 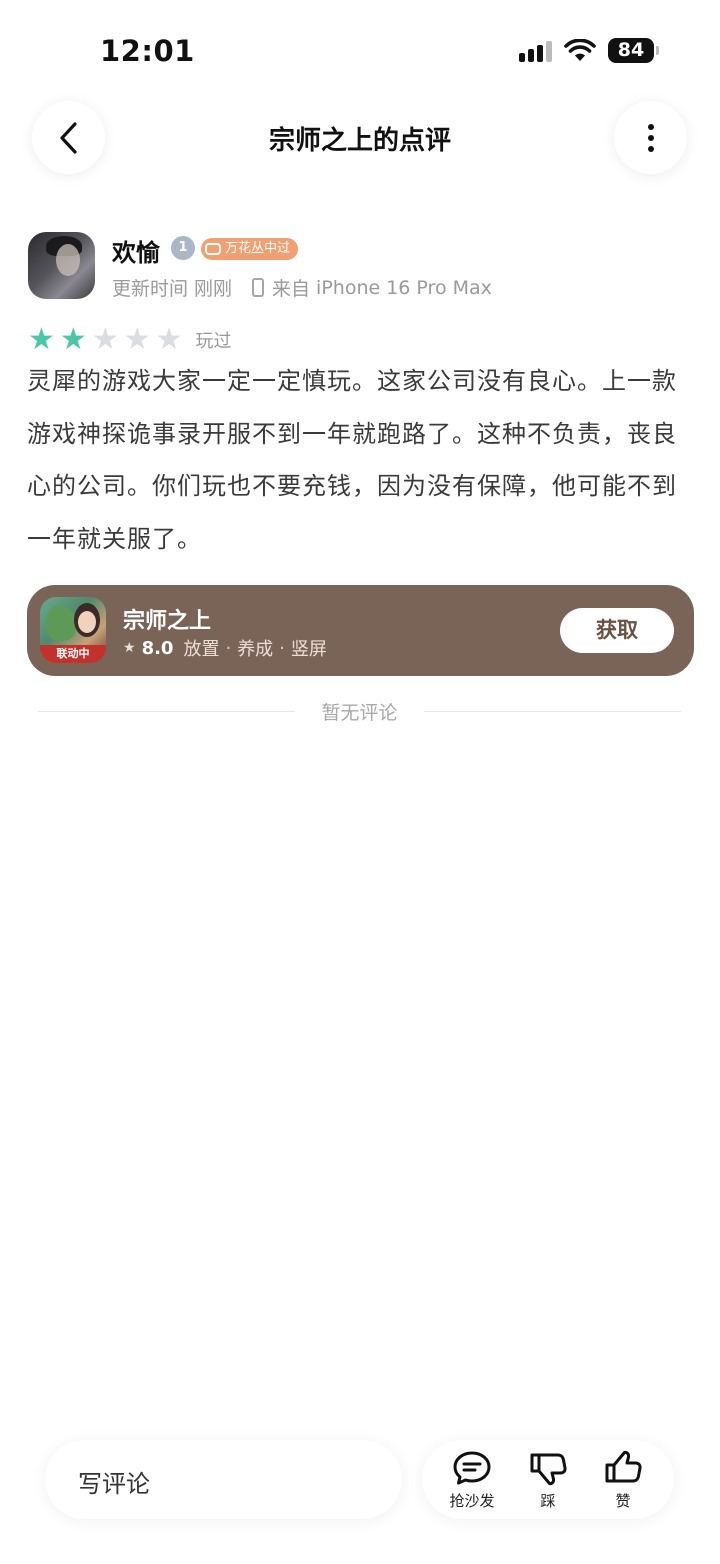 I want to click on phone-icon, so click(x=258, y=287).